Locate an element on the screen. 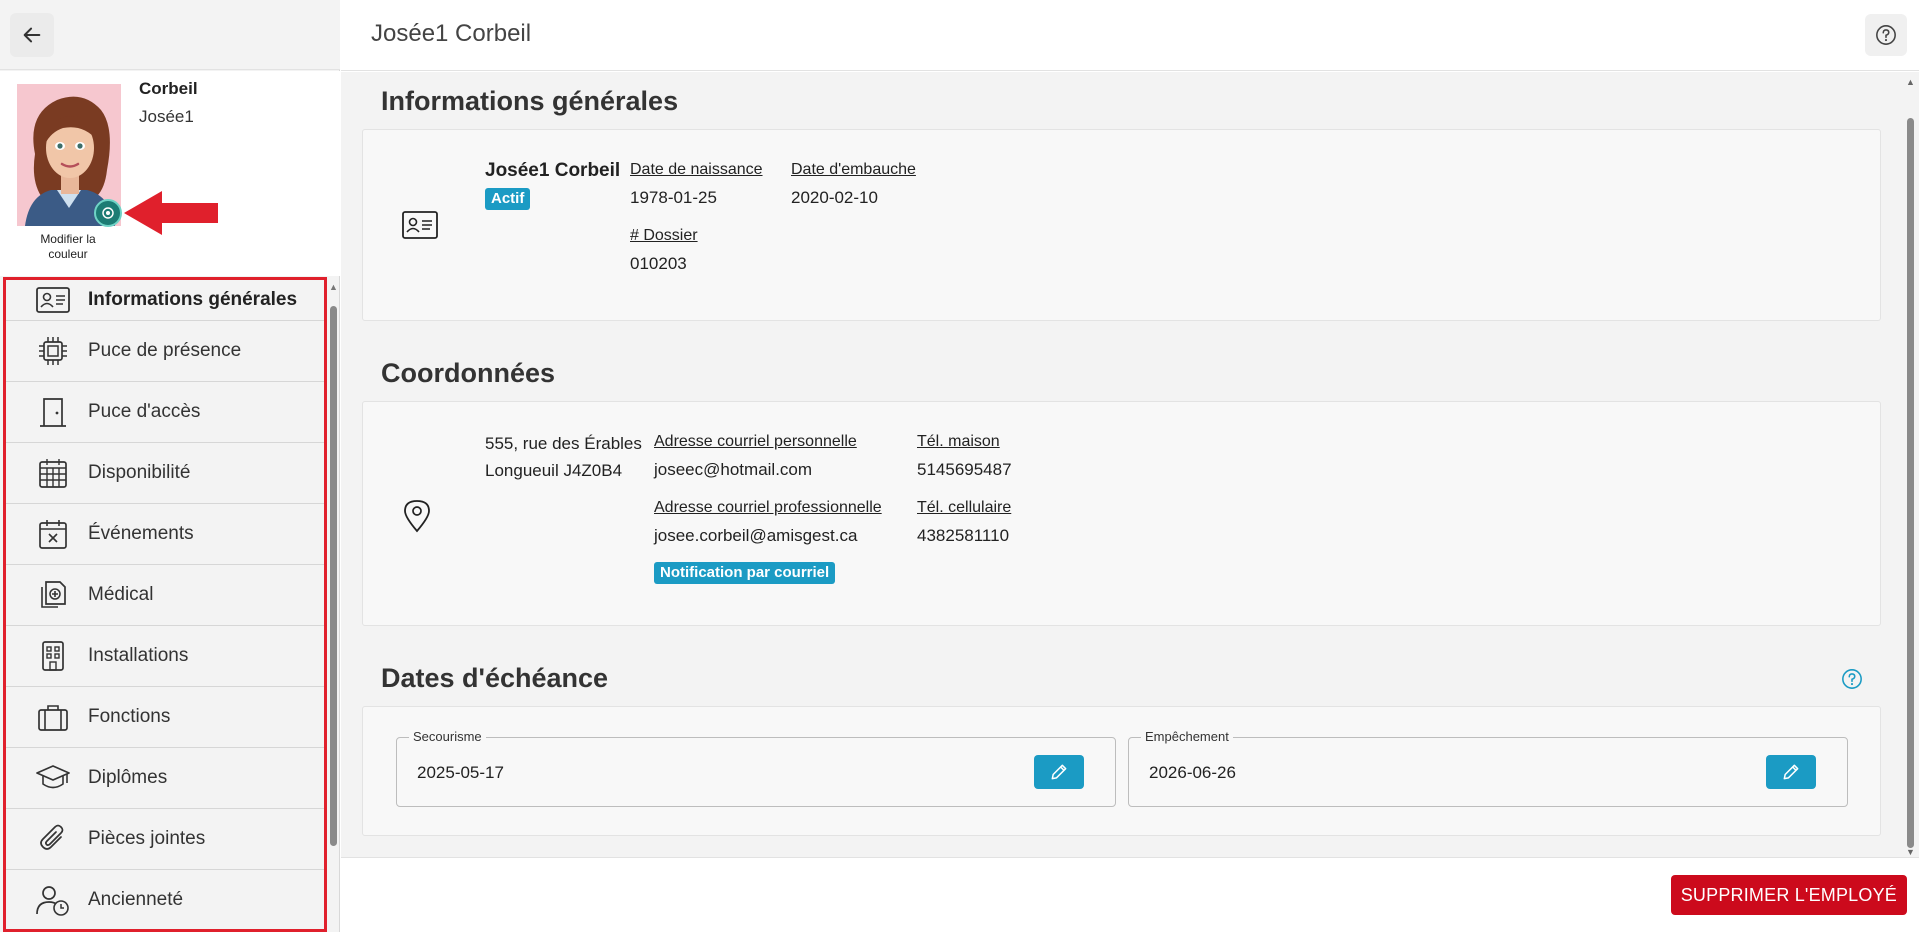 The height and width of the screenshot is (932, 1919). home-phone-value: 5145695487 is located at coordinates (964, 469).